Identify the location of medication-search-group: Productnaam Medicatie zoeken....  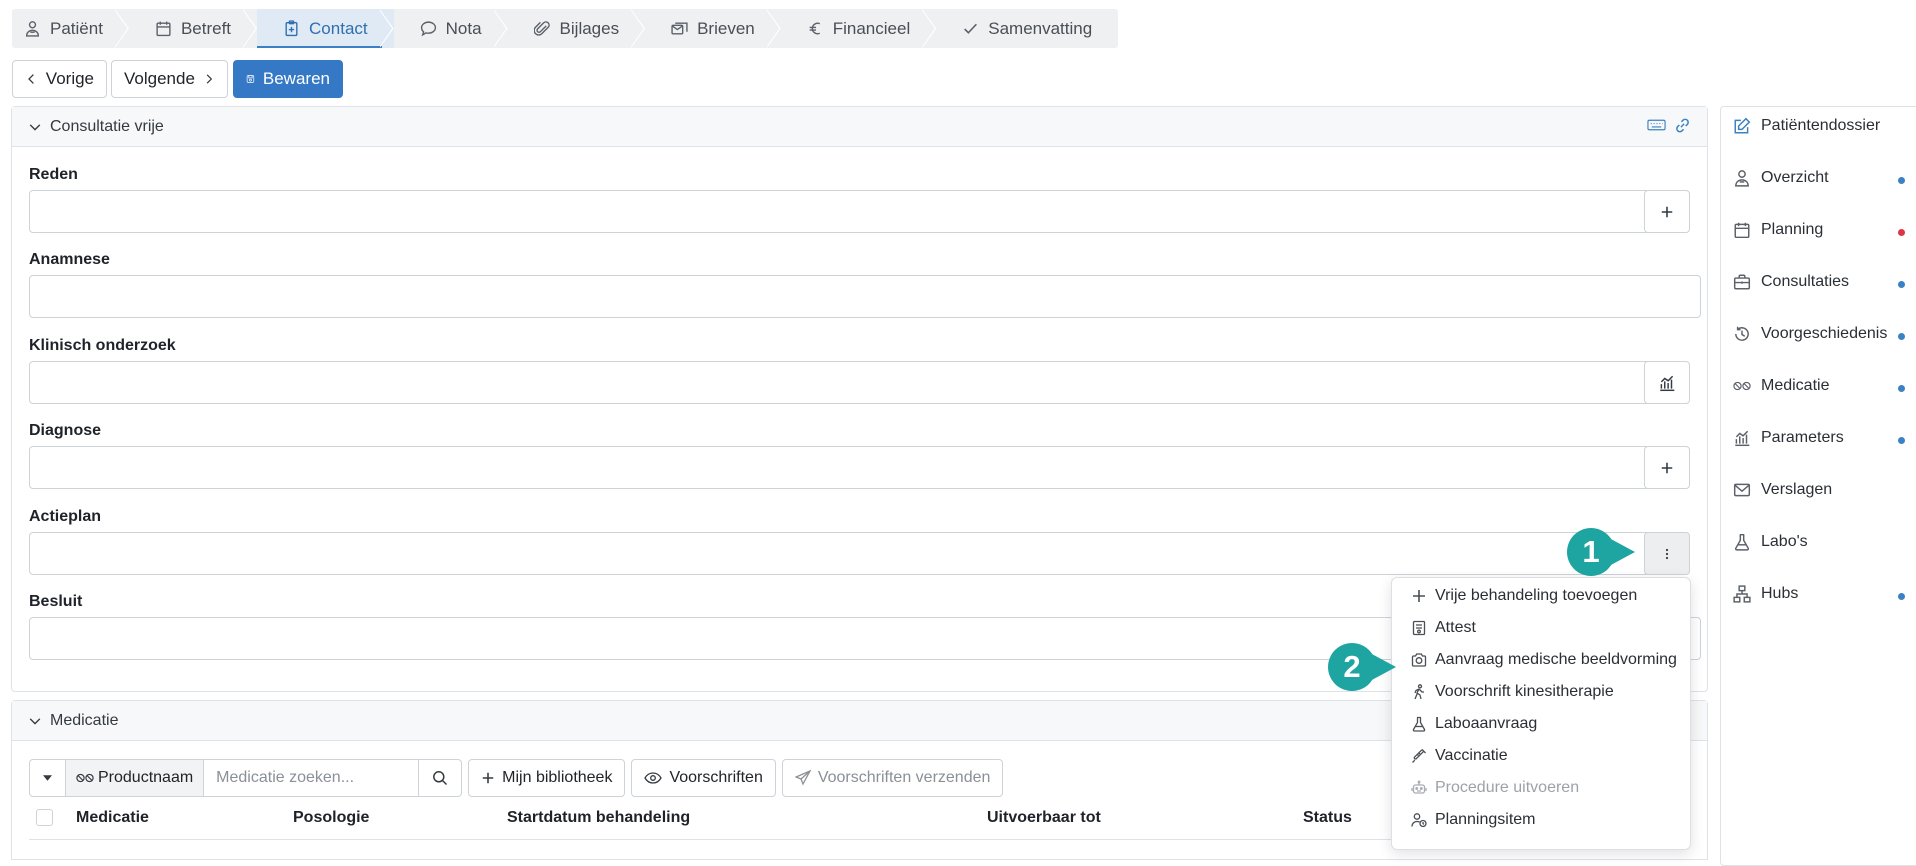
(246, 778).